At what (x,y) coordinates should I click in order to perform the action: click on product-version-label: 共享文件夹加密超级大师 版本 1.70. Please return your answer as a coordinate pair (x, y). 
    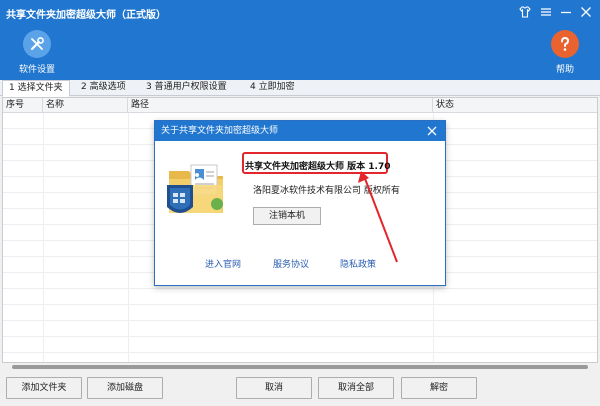
    Looking at the image, I should click on (318, 167).